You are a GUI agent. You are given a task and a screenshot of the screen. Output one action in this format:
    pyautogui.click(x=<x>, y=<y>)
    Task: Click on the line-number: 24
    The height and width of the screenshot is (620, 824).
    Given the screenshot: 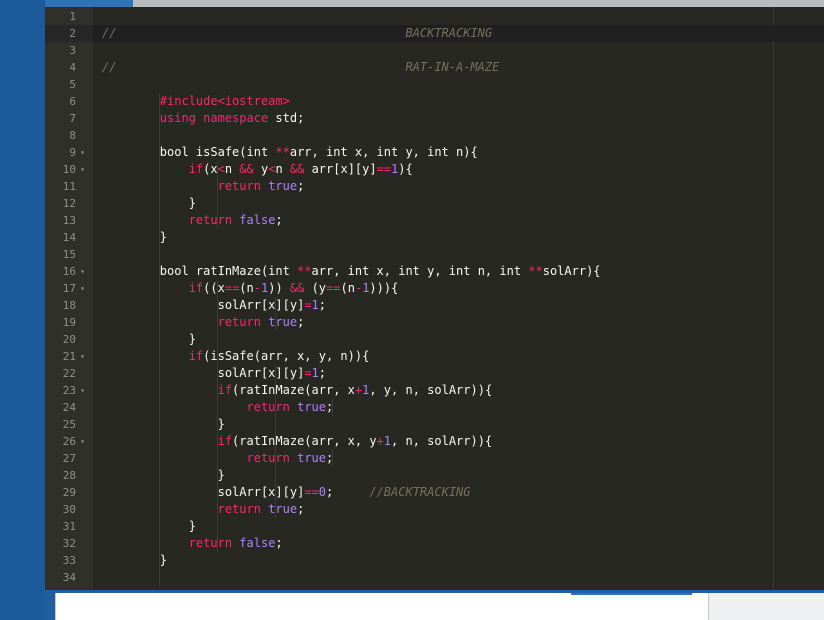 What is the action you would take?
    pyautogui.click(x=69, y=407)
    